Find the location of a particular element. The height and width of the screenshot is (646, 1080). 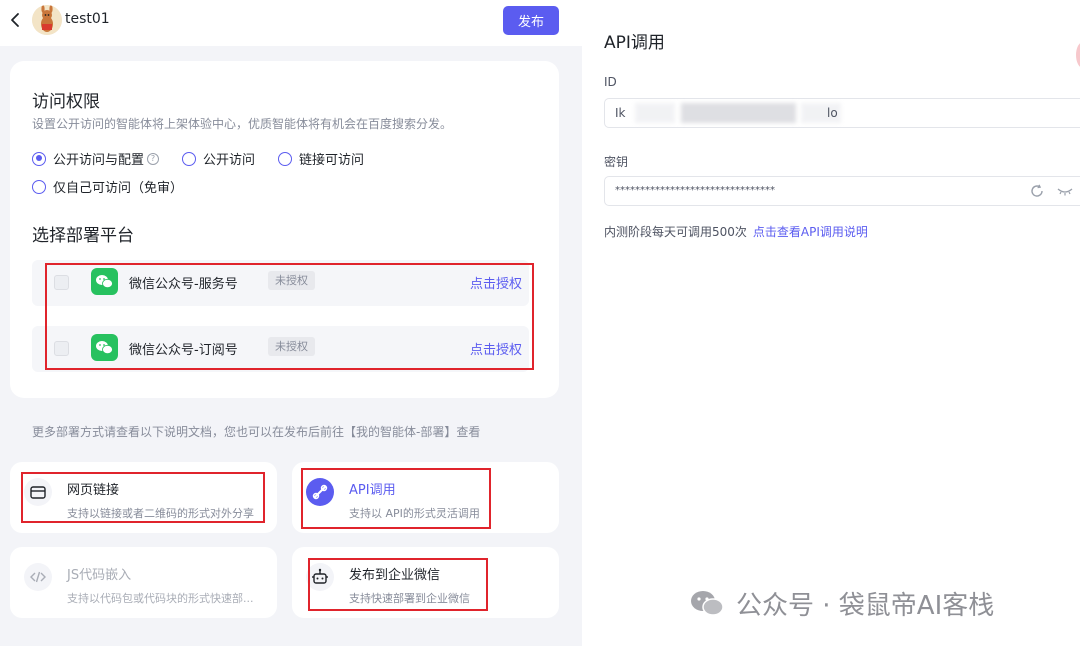

key-label: 密钥 is located at coordinates (616, 162).